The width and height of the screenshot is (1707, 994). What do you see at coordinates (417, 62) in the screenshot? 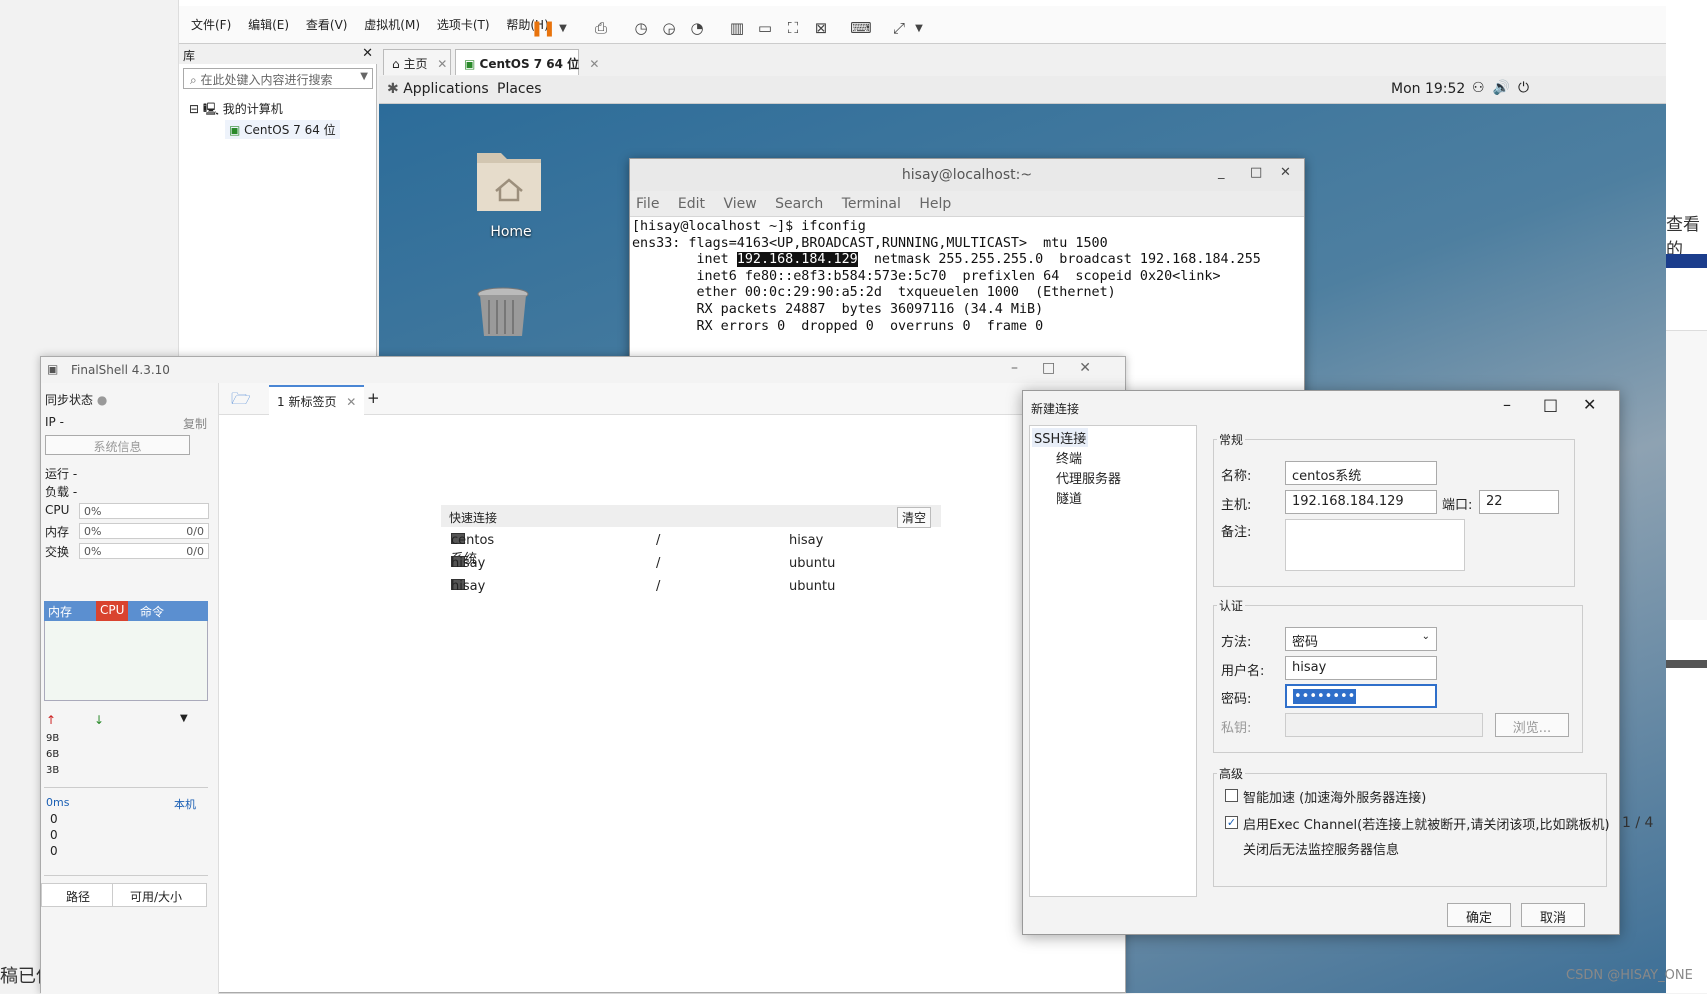
I see `tab-home: ⌂ 主页 ✕` at bounding box center [417, 62].